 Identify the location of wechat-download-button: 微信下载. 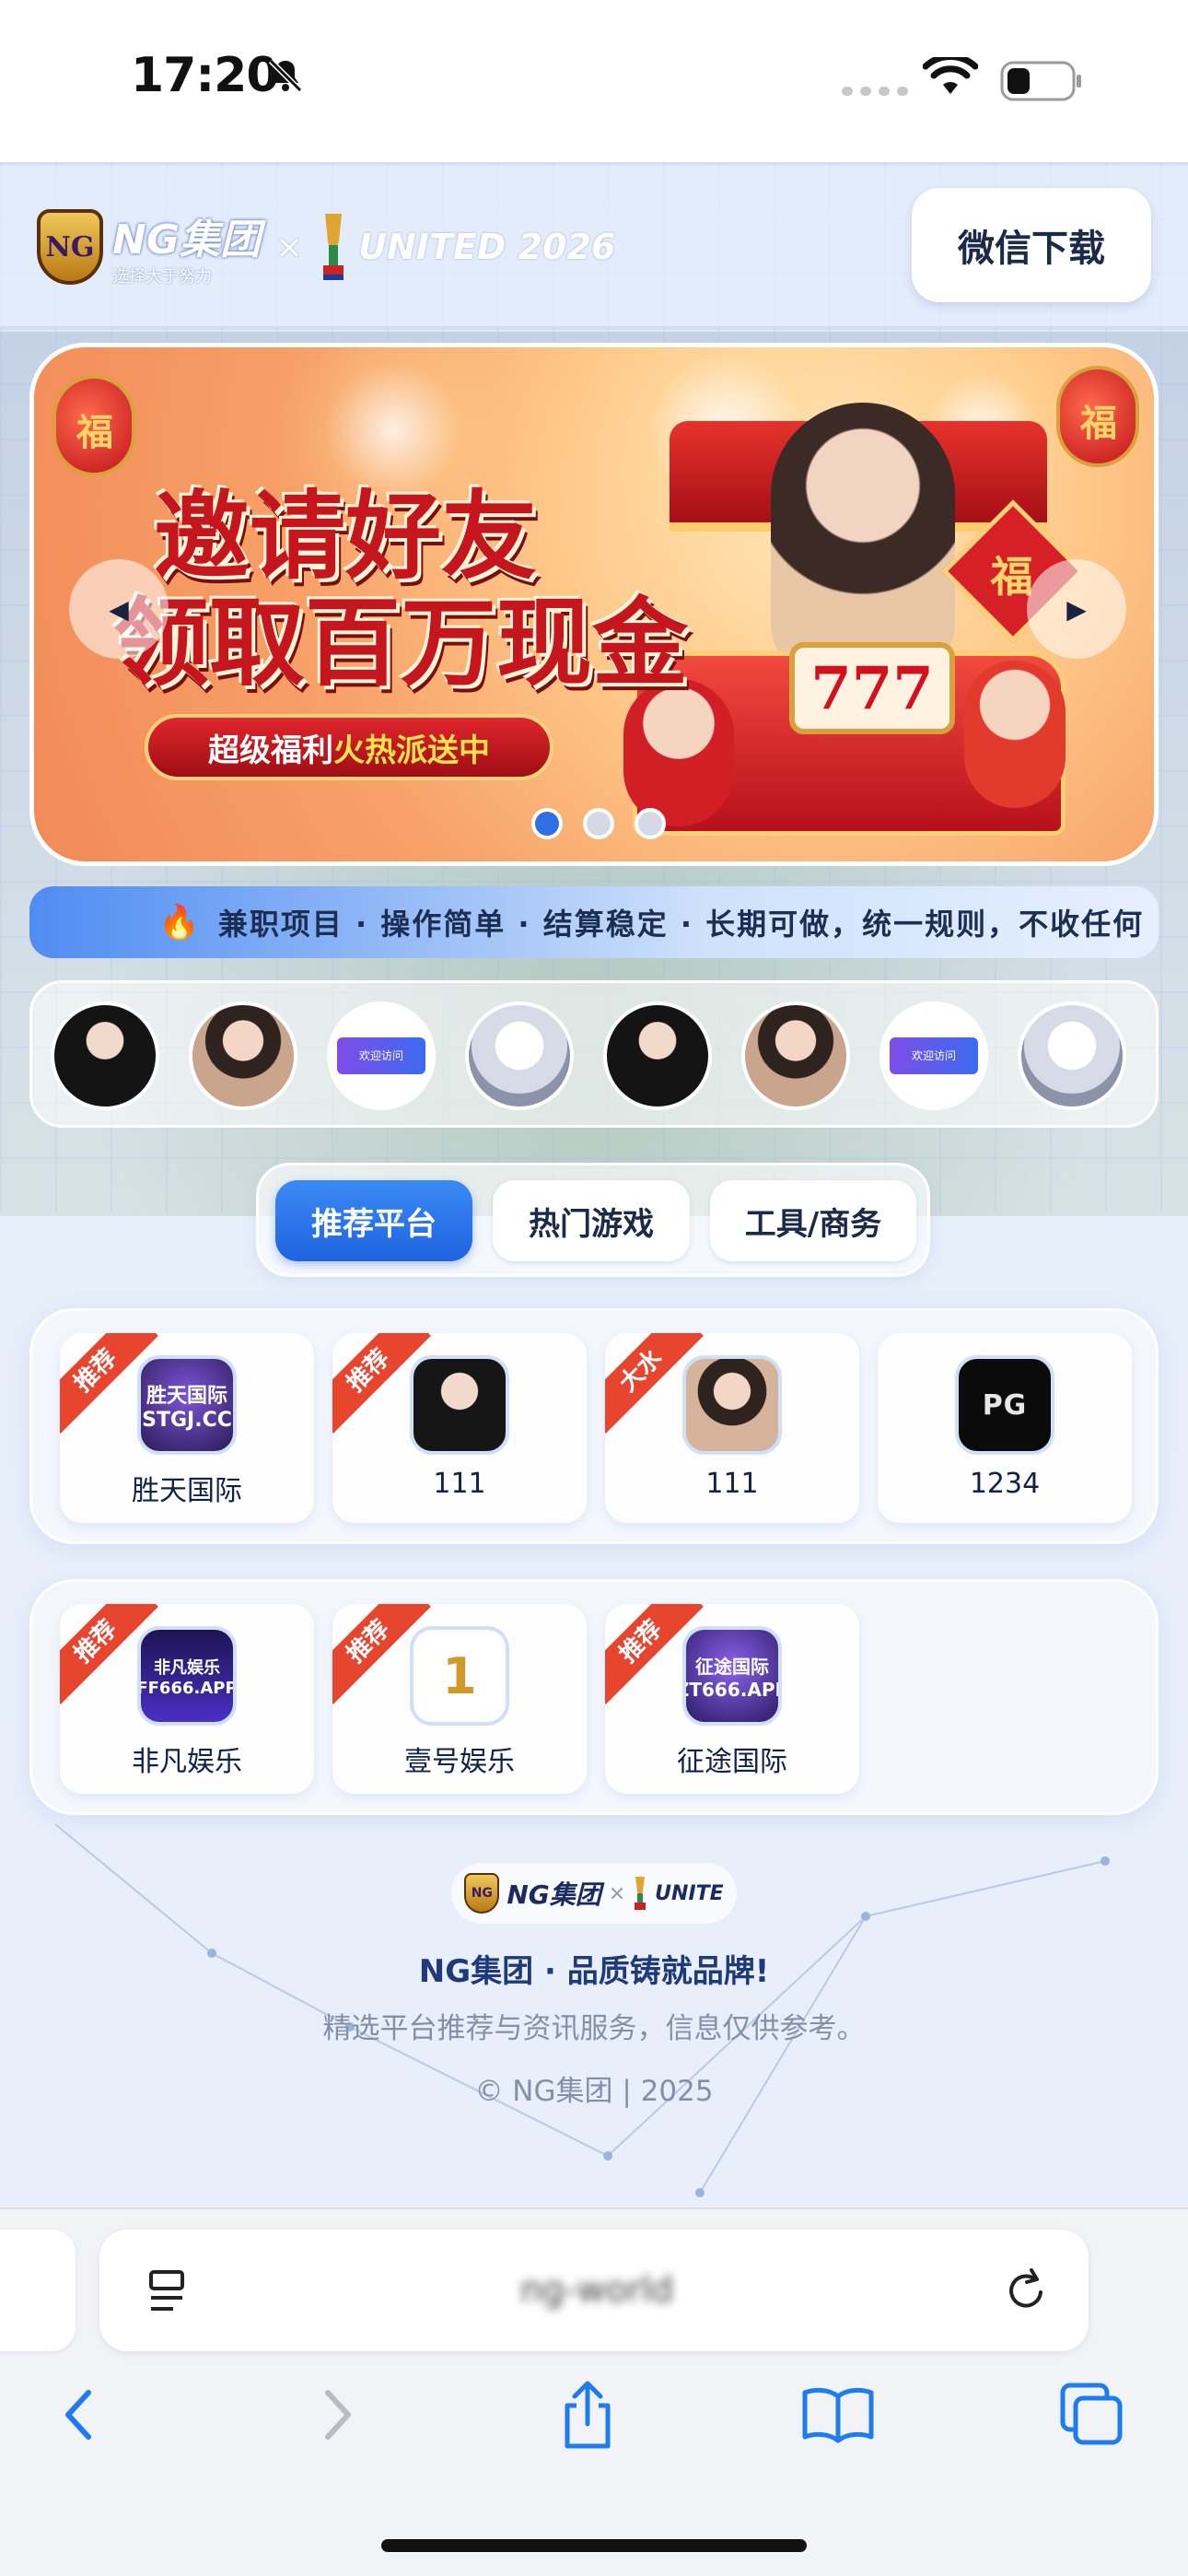
(1031, 245).